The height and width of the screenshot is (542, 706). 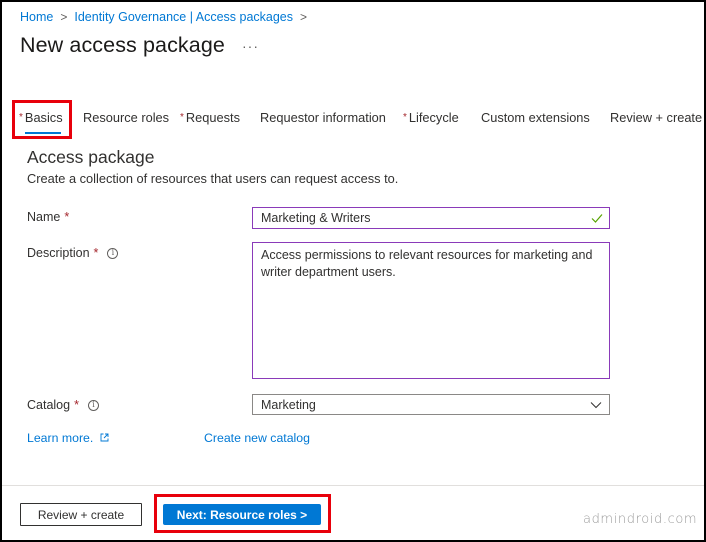 I want to click on description-label: Description * i, so click(x=73, y=253).